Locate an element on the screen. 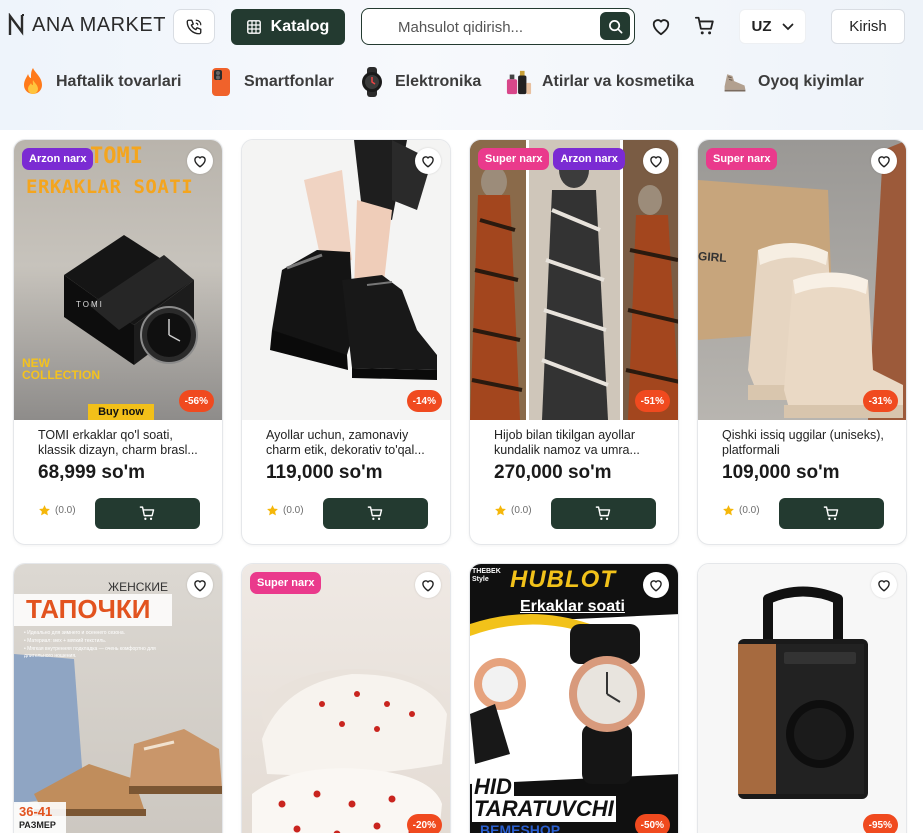  discount-badge: -51% is located at coordinates (652, 401).